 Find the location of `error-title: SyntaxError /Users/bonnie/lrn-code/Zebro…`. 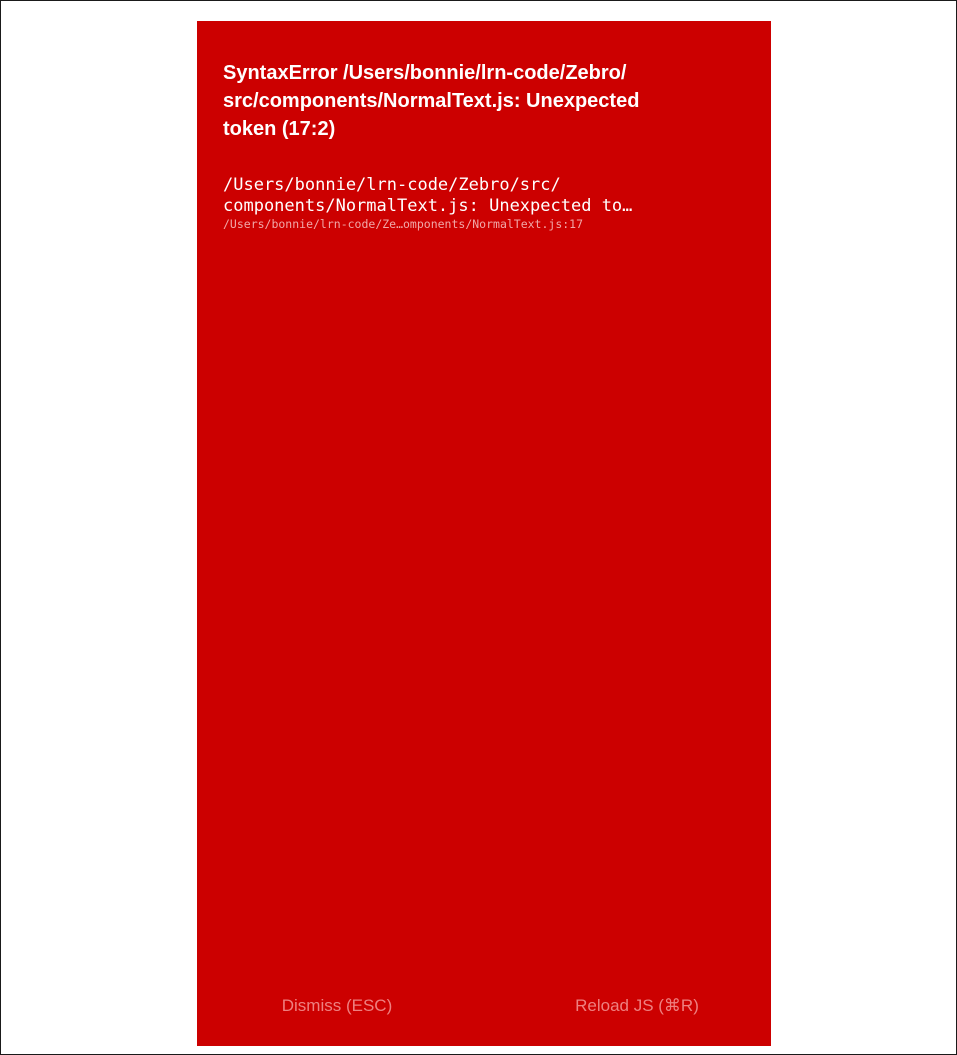

error-title: SyntaxError /Users/bonnie/lrn-code/Zebro… is located at coordinates (431, 101).